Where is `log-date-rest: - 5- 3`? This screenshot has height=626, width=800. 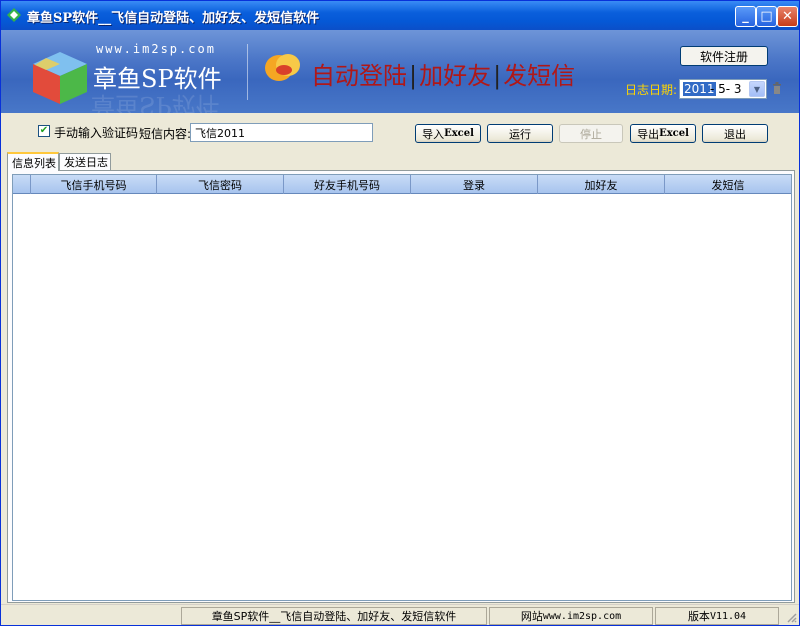 log-date-rest: - 5- 3 is located at coordinates (726, 89).